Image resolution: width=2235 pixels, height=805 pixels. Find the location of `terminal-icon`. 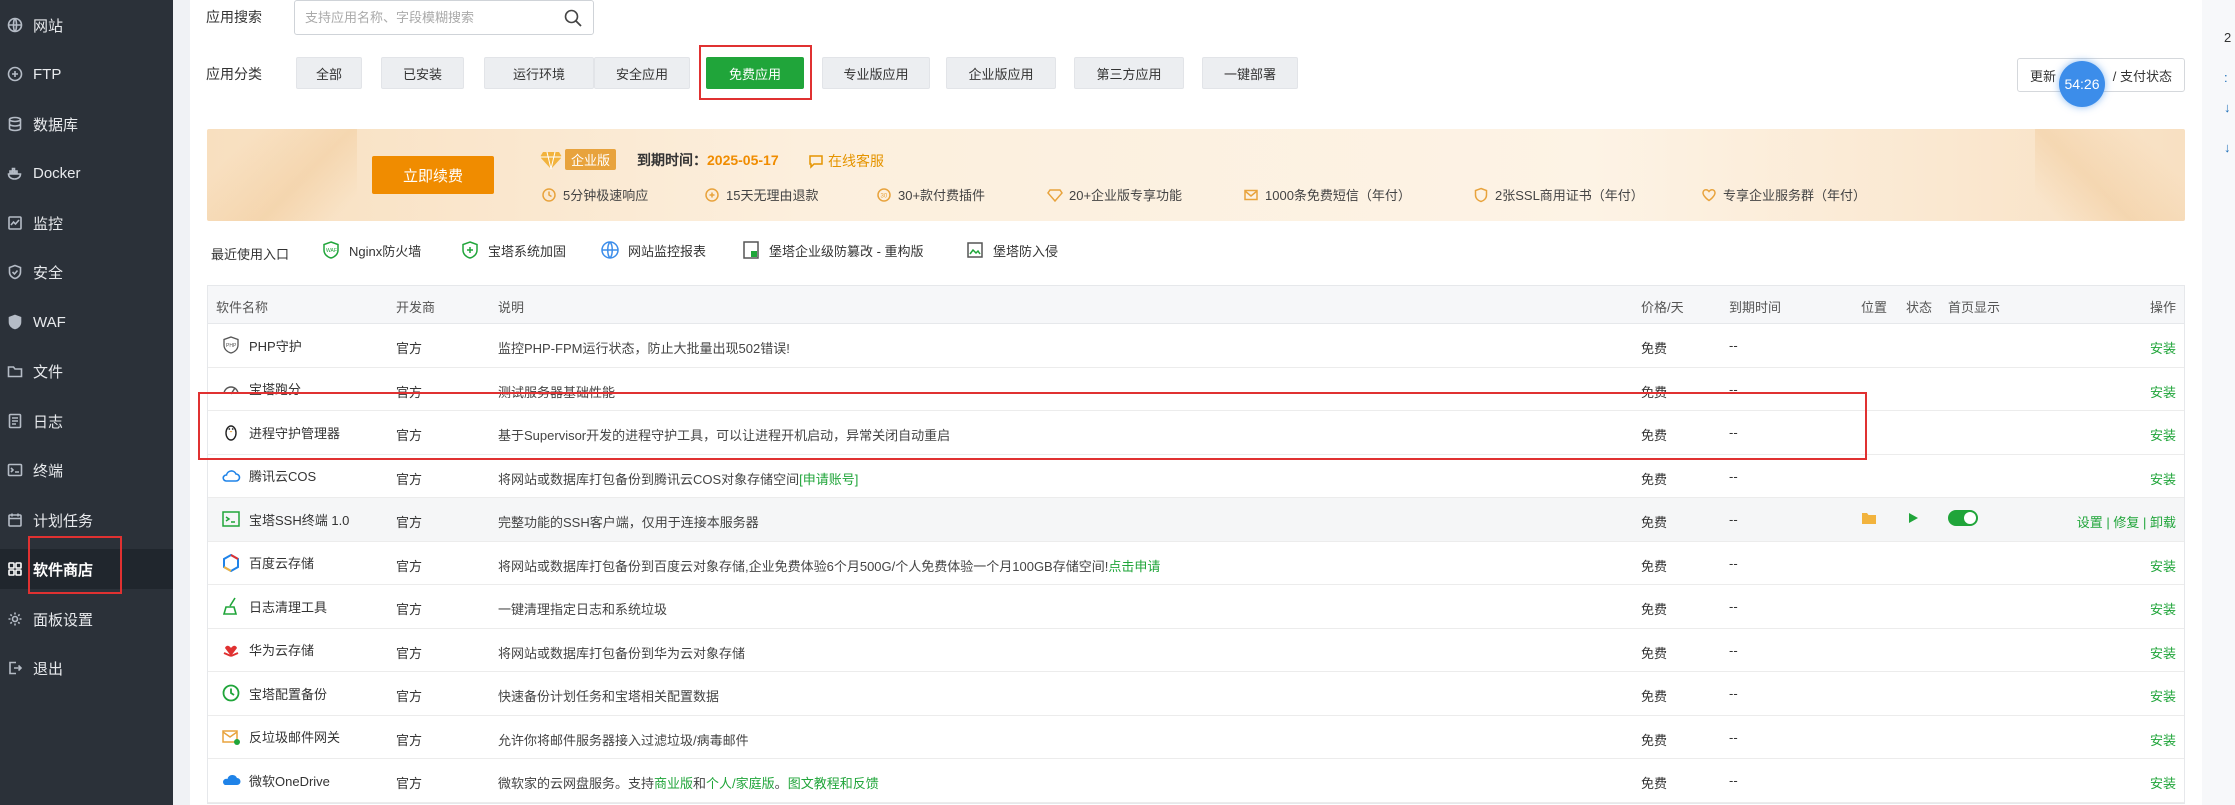

terminal-icon is located at coordinates (15, 470).